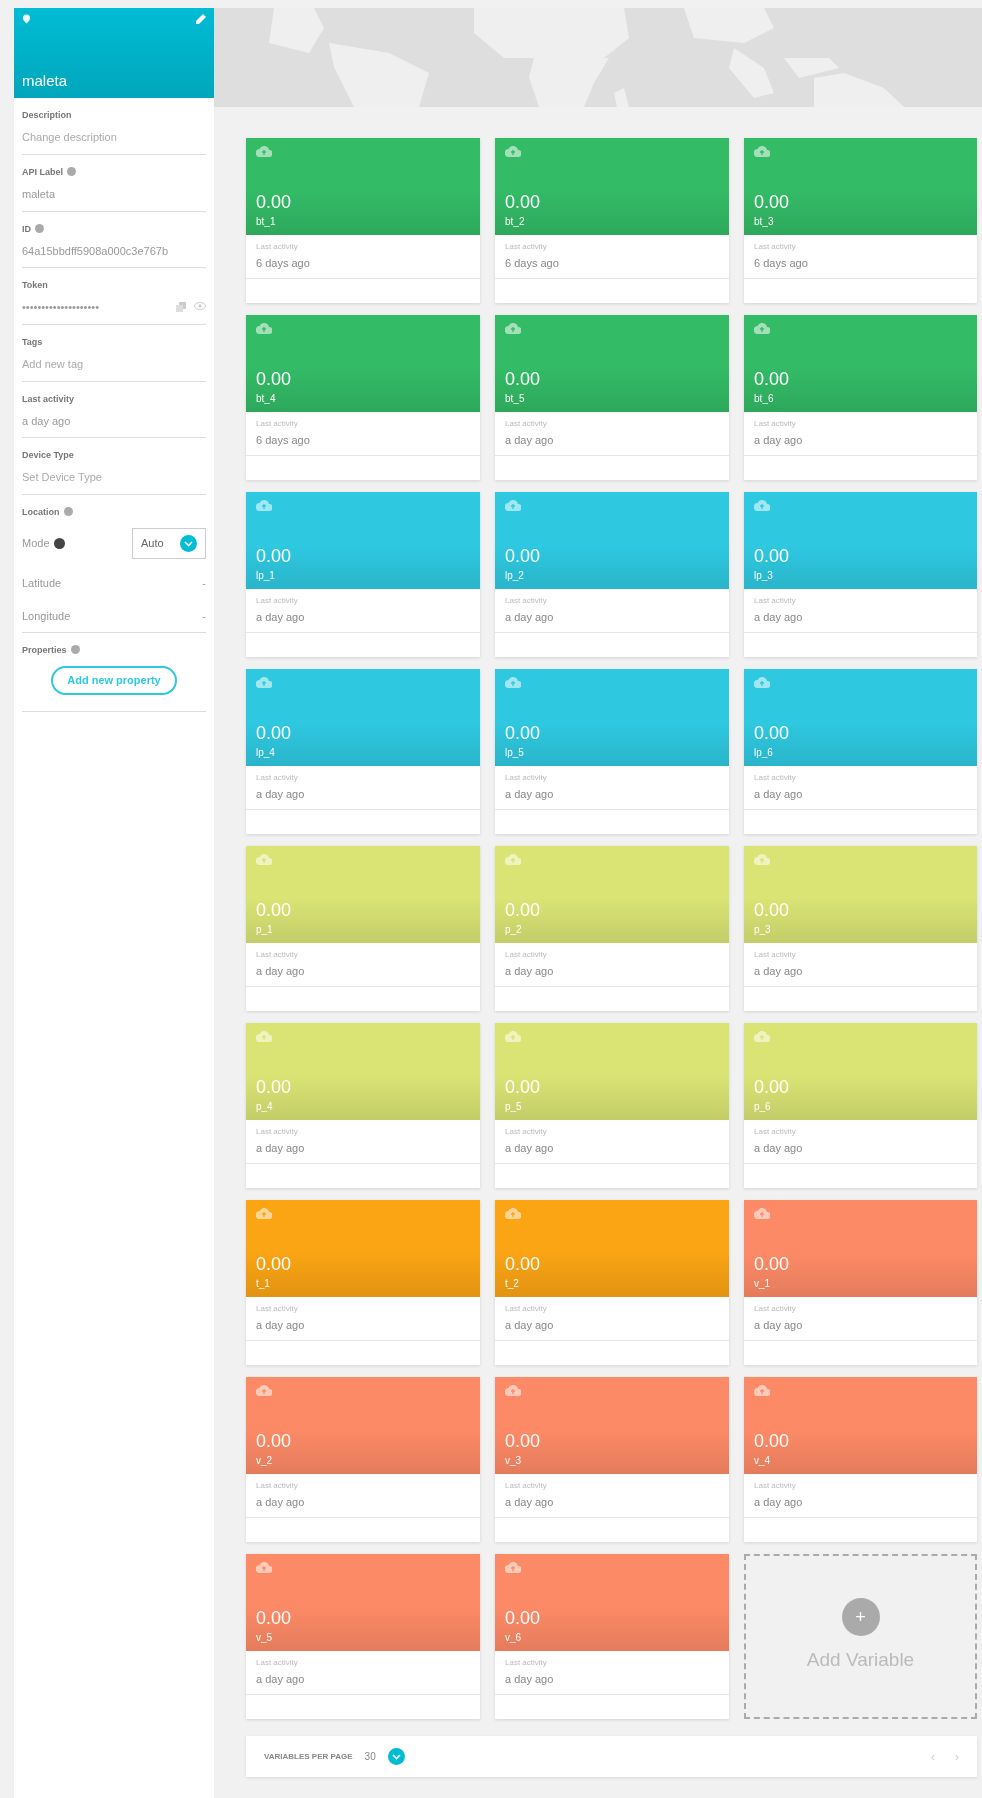 The width and height of the screenshot is (982, 1798). Describe the element at coordinates (169, 543) in the screenshot. I see `mode-dropdown: Auto` at that location.